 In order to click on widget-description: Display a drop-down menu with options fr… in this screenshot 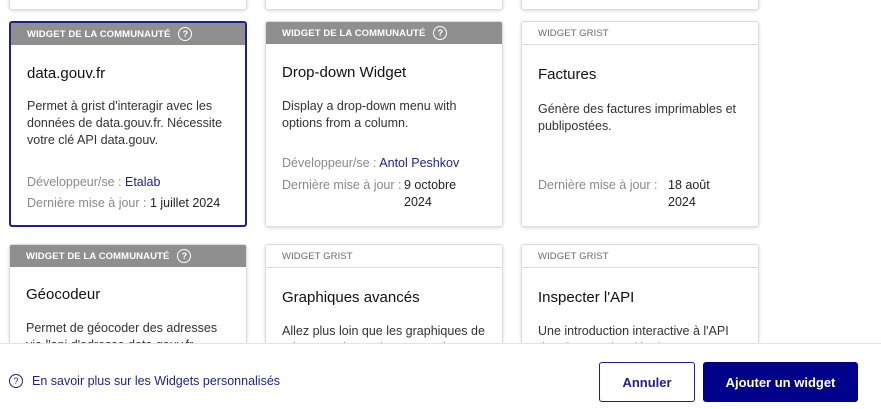, I will do `click(369, 114)`.